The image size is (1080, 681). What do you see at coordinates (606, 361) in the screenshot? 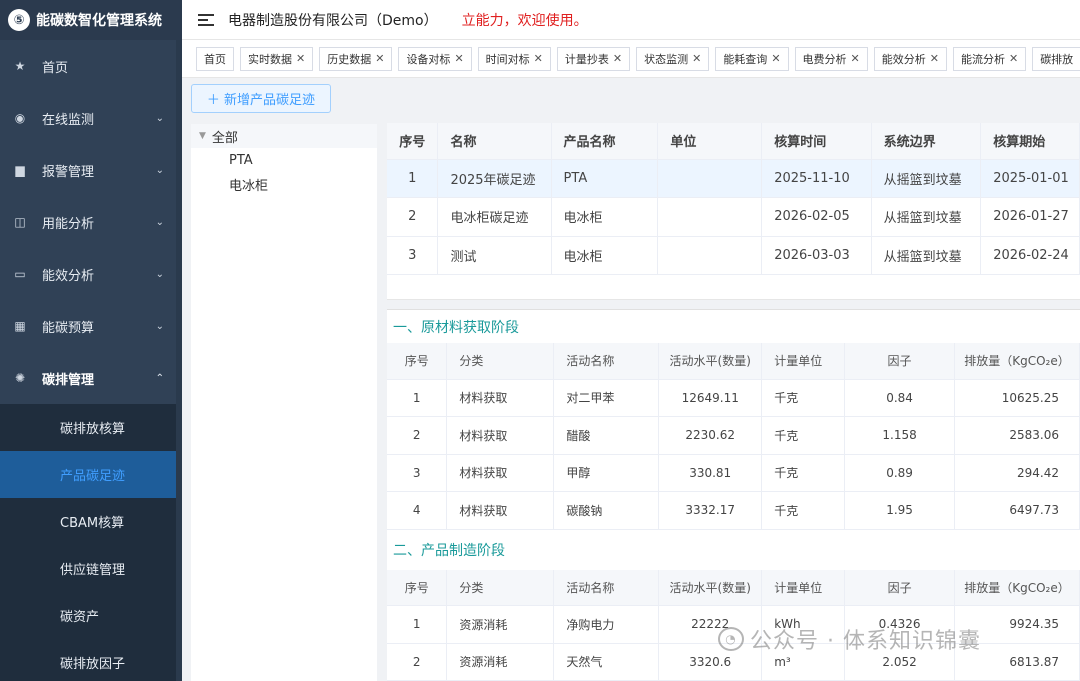
I see `column-header: 活动名称` at bounding box center [606, 361].